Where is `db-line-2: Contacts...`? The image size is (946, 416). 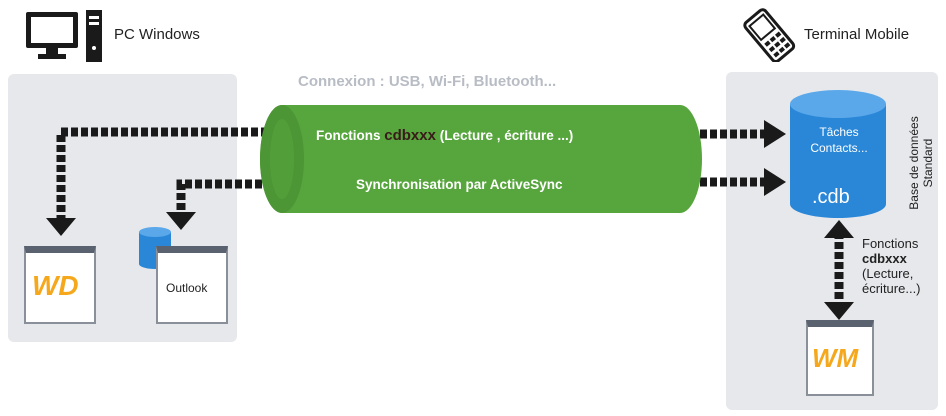 db-line-2: Contacts... is located at coordinates (839, 148).